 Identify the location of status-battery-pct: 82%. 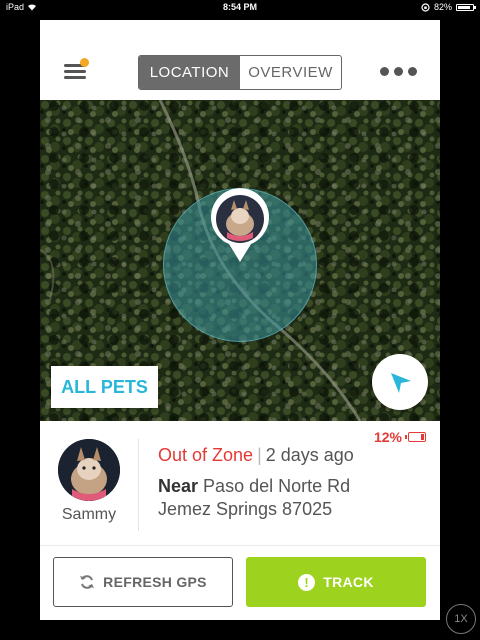
(442, 7).